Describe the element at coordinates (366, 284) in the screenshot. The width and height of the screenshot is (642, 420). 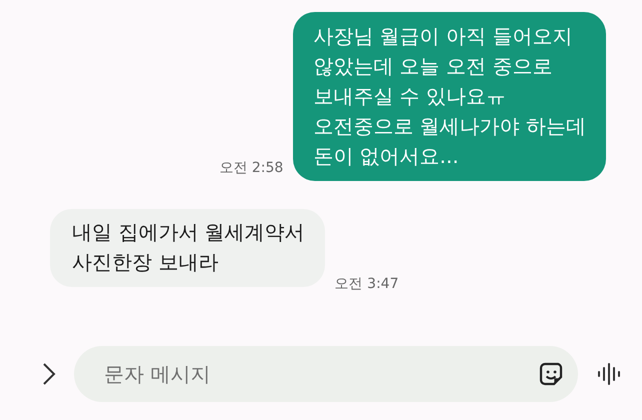
I see `message-time: 오전 3:47` at that location.